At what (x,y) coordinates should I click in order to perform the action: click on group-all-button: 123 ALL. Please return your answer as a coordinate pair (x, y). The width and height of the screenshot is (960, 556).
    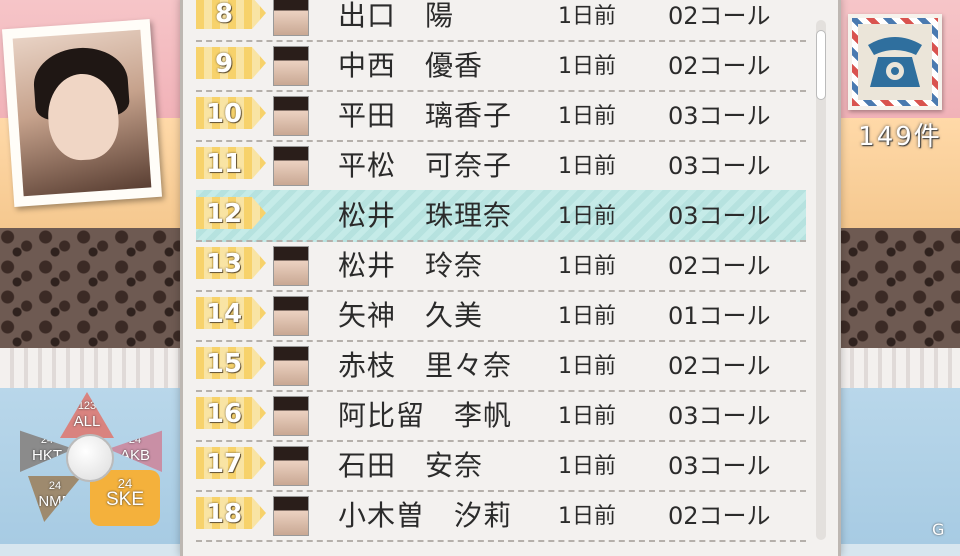
    Looking at the image, I should click on (87, 415).